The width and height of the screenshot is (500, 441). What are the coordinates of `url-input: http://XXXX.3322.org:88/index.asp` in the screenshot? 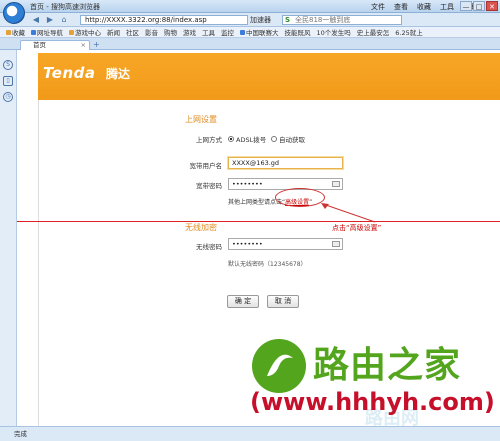 It's located at (164, 20).